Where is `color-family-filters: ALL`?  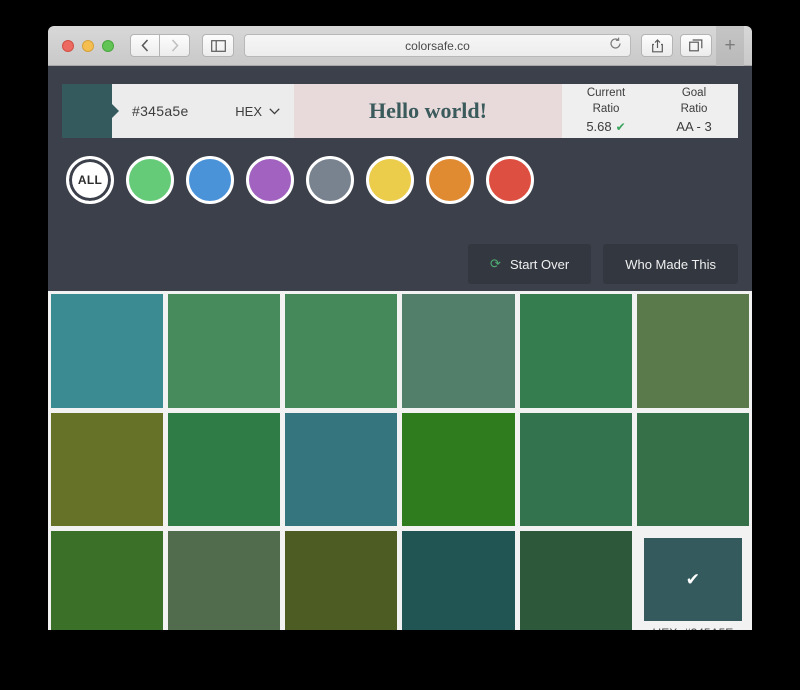
color-family-filters: ALL is located at coordinates (409, 180).